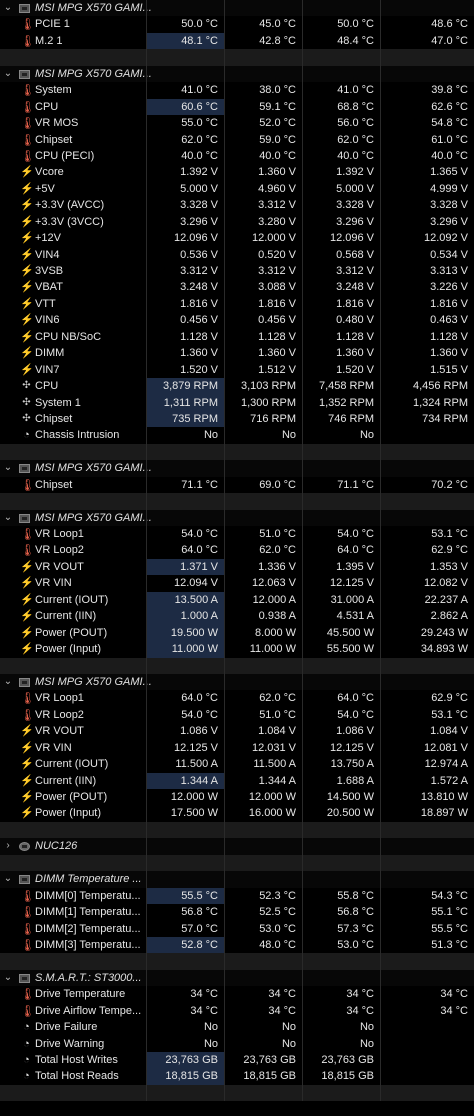 The image size is (474, 1116). Describe the element at coordinates (237, 189) in the screenshot. I see `sensor-row: +5V 5.000 V 4.960 V 5.000 V 4.999 V` at that location.